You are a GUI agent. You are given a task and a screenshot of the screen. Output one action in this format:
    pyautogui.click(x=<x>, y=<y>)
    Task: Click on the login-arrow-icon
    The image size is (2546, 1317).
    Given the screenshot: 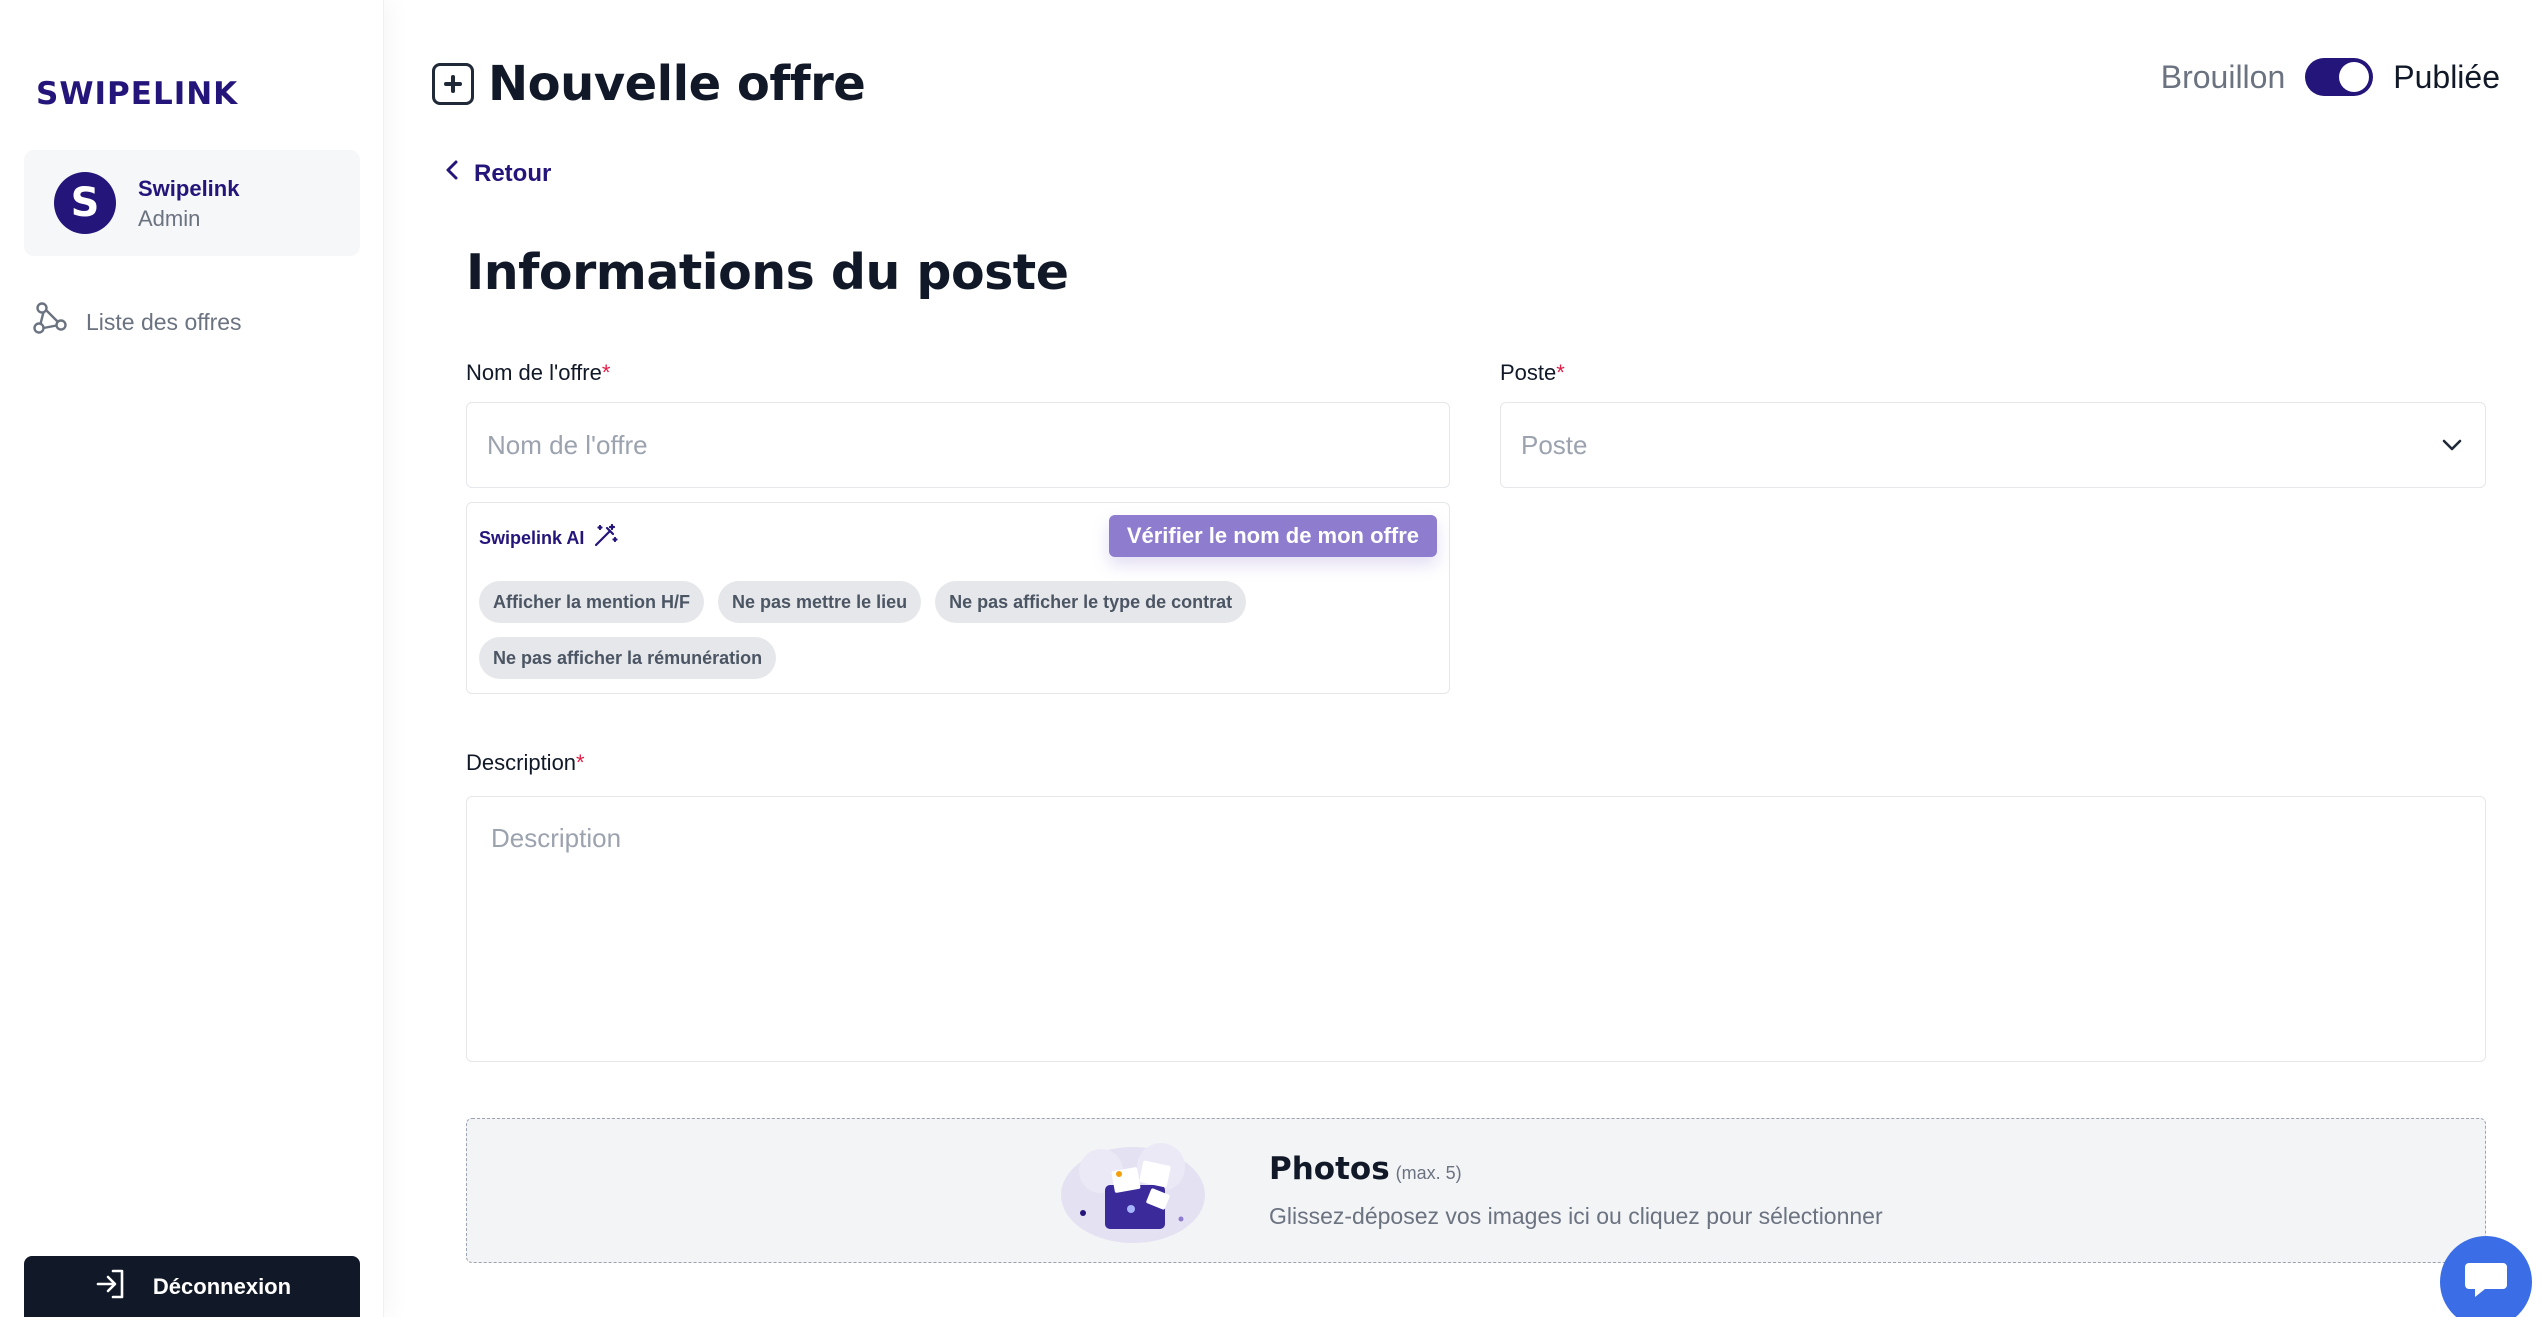 What is the action you would take?
    pyautogui.click(x=111, y=1287)
    